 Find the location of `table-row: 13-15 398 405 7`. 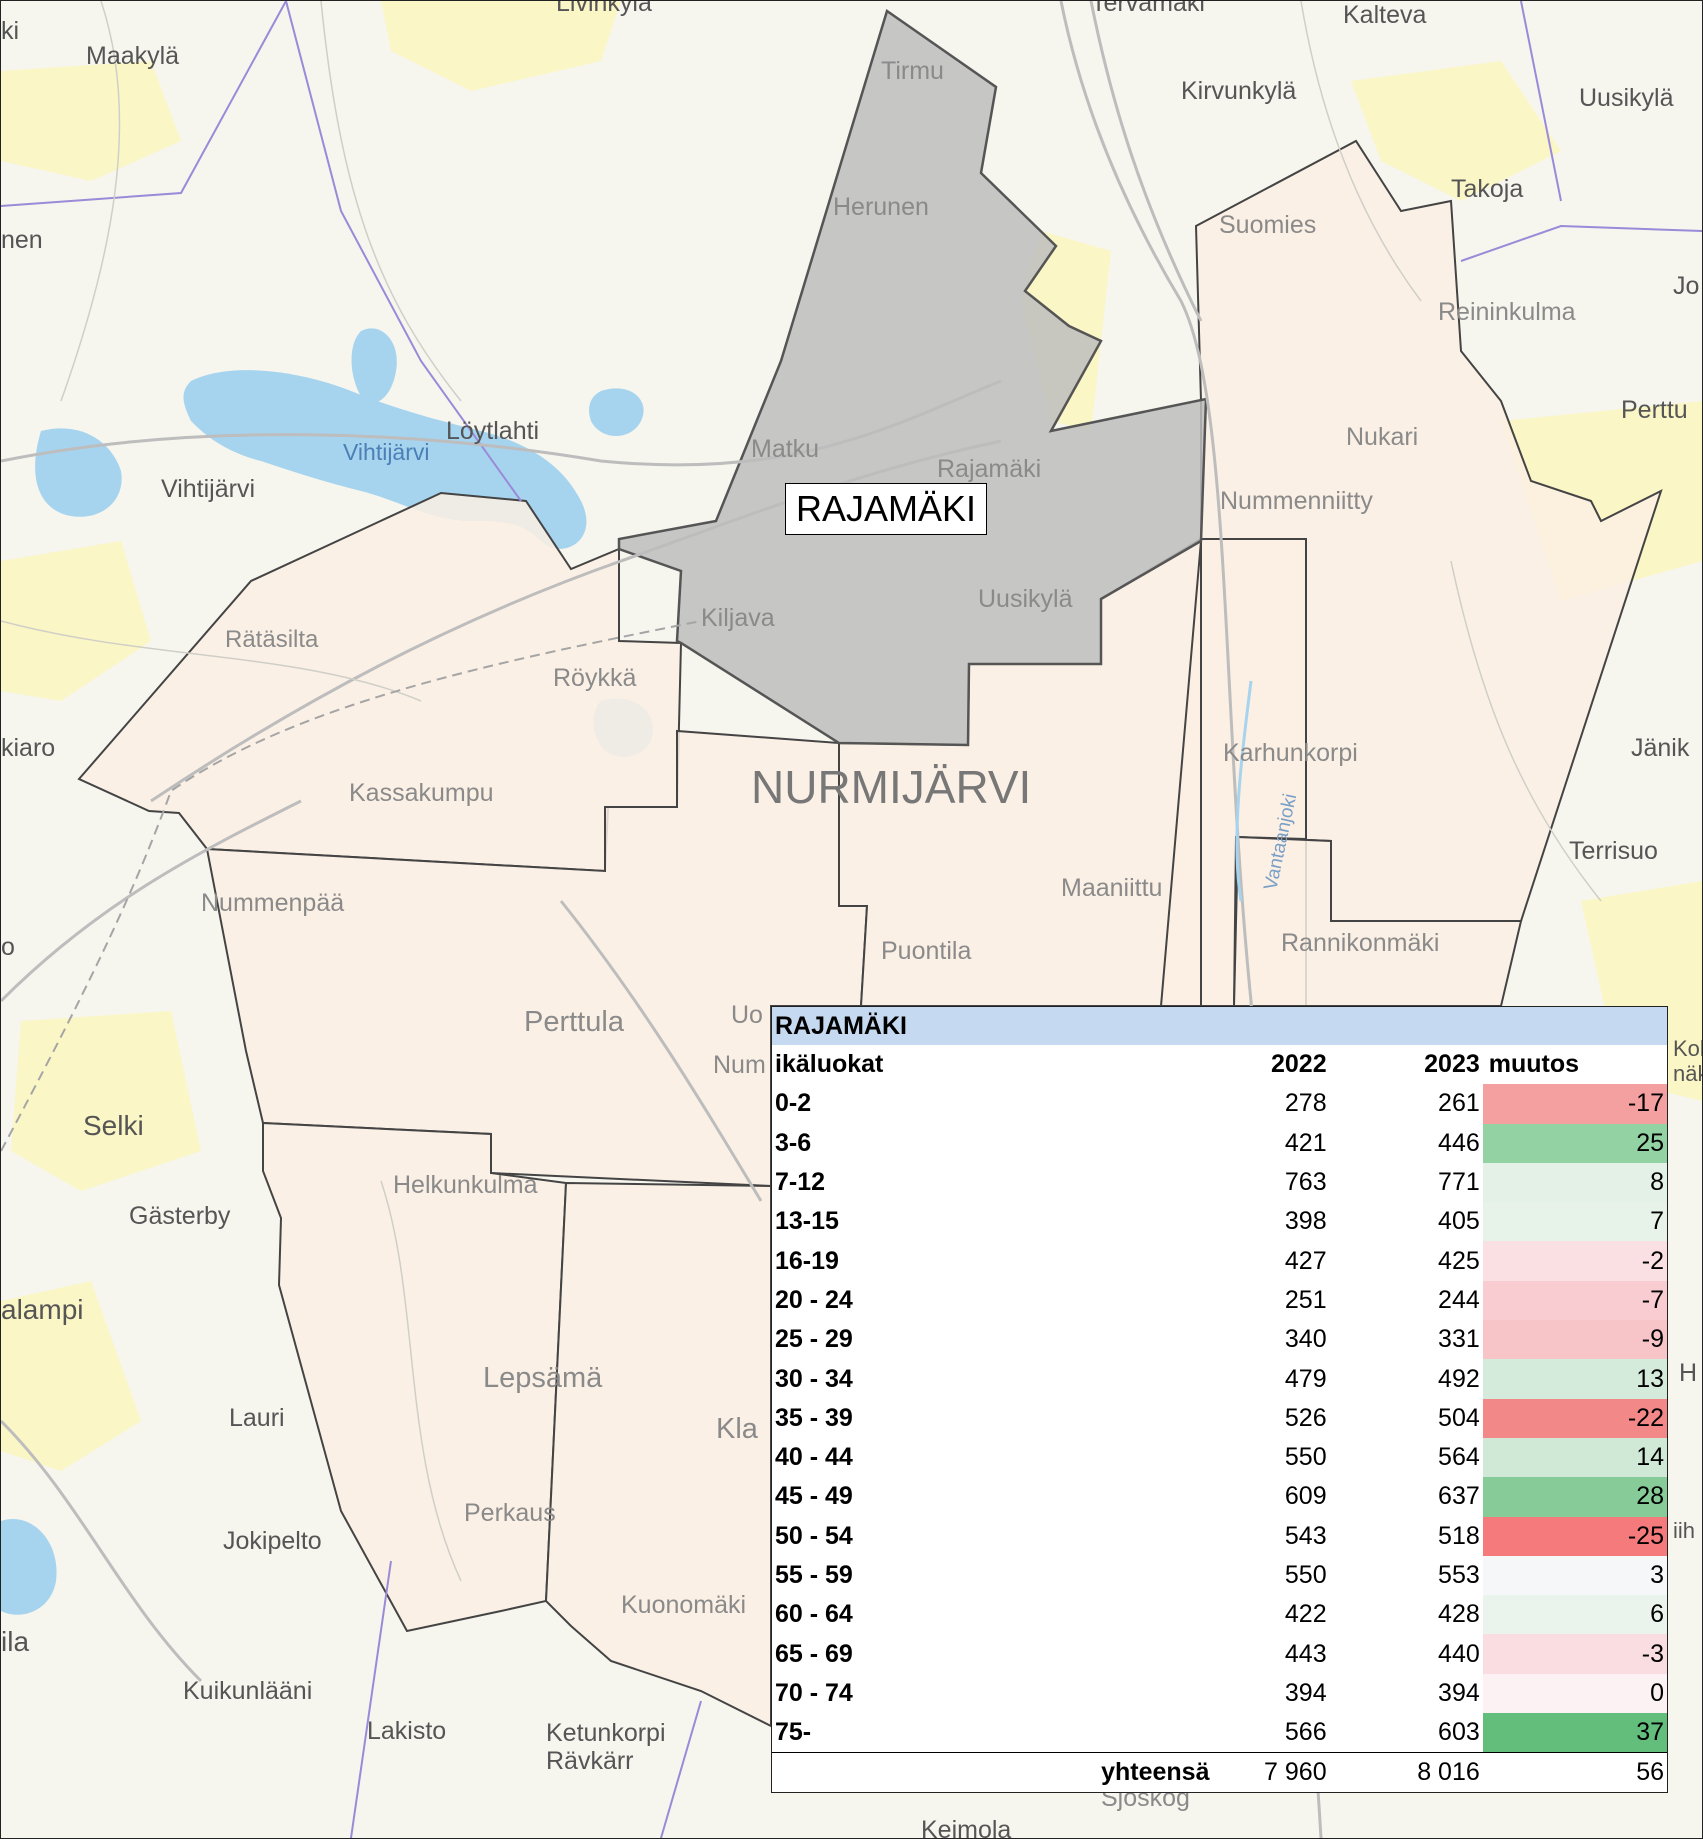

table-row: 13-15 398 405 7 is located at coordinates (1219, 1222).